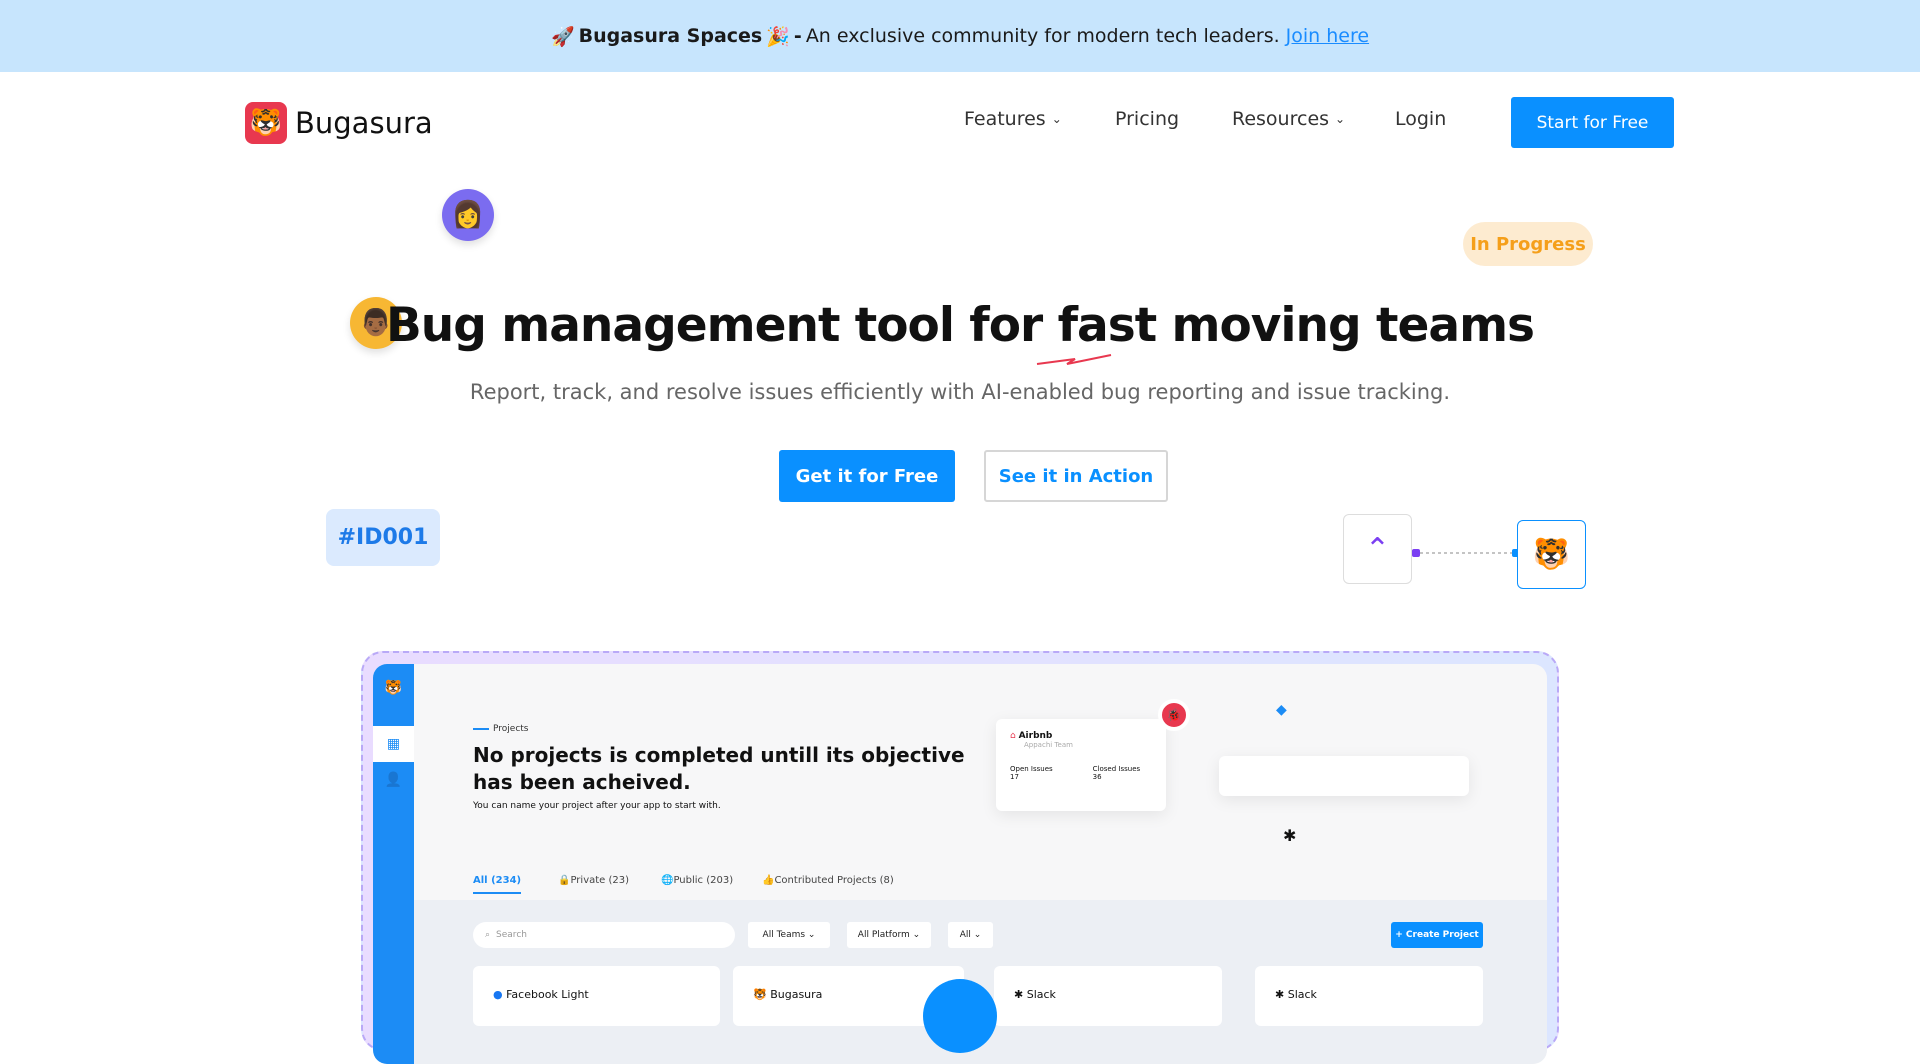 The image size is (1920, 1064). I want to click on thumbs-up-icon: 👍, so click(768, 880).